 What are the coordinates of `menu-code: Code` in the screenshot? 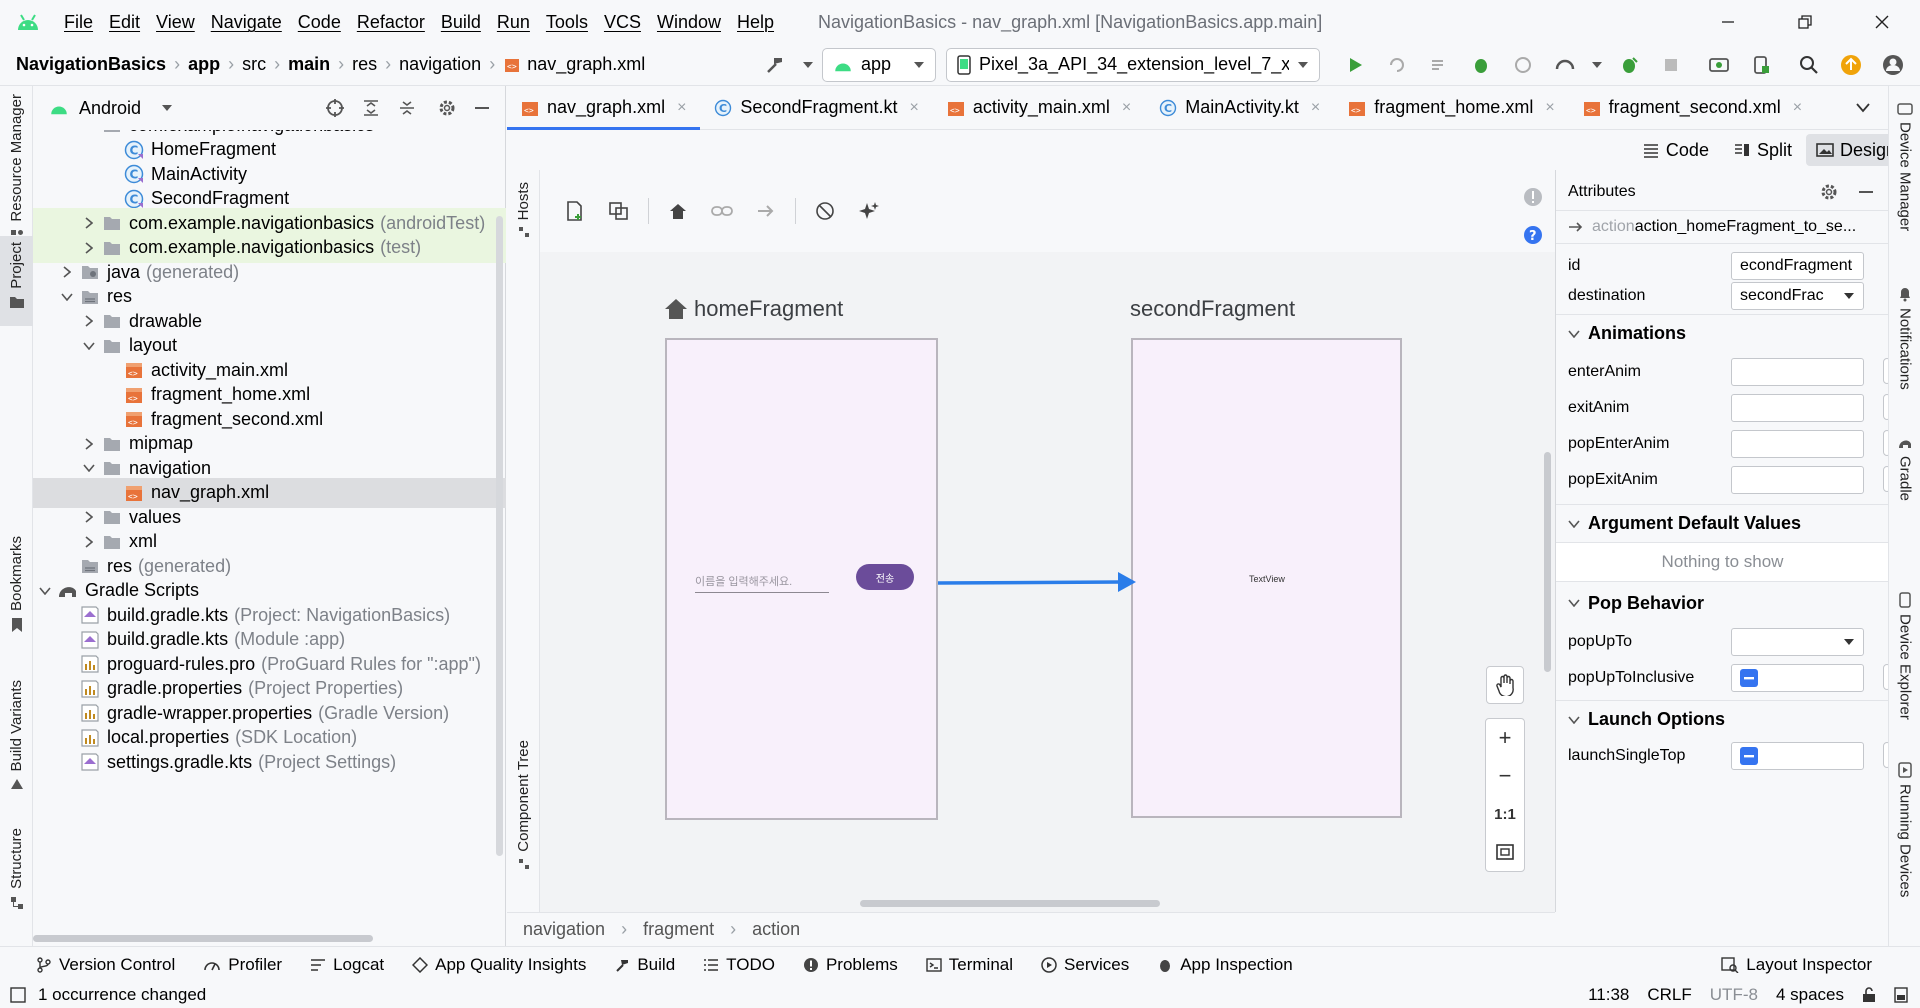 It's located at (319, 22).